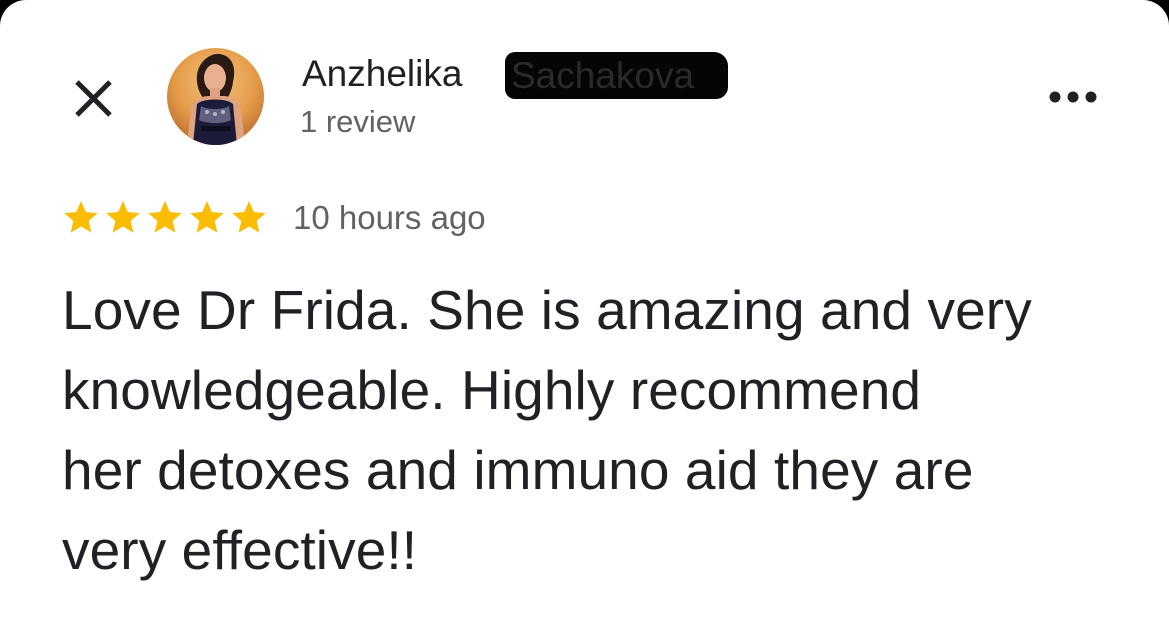  I want to click on close-icon, so click(93, 98).